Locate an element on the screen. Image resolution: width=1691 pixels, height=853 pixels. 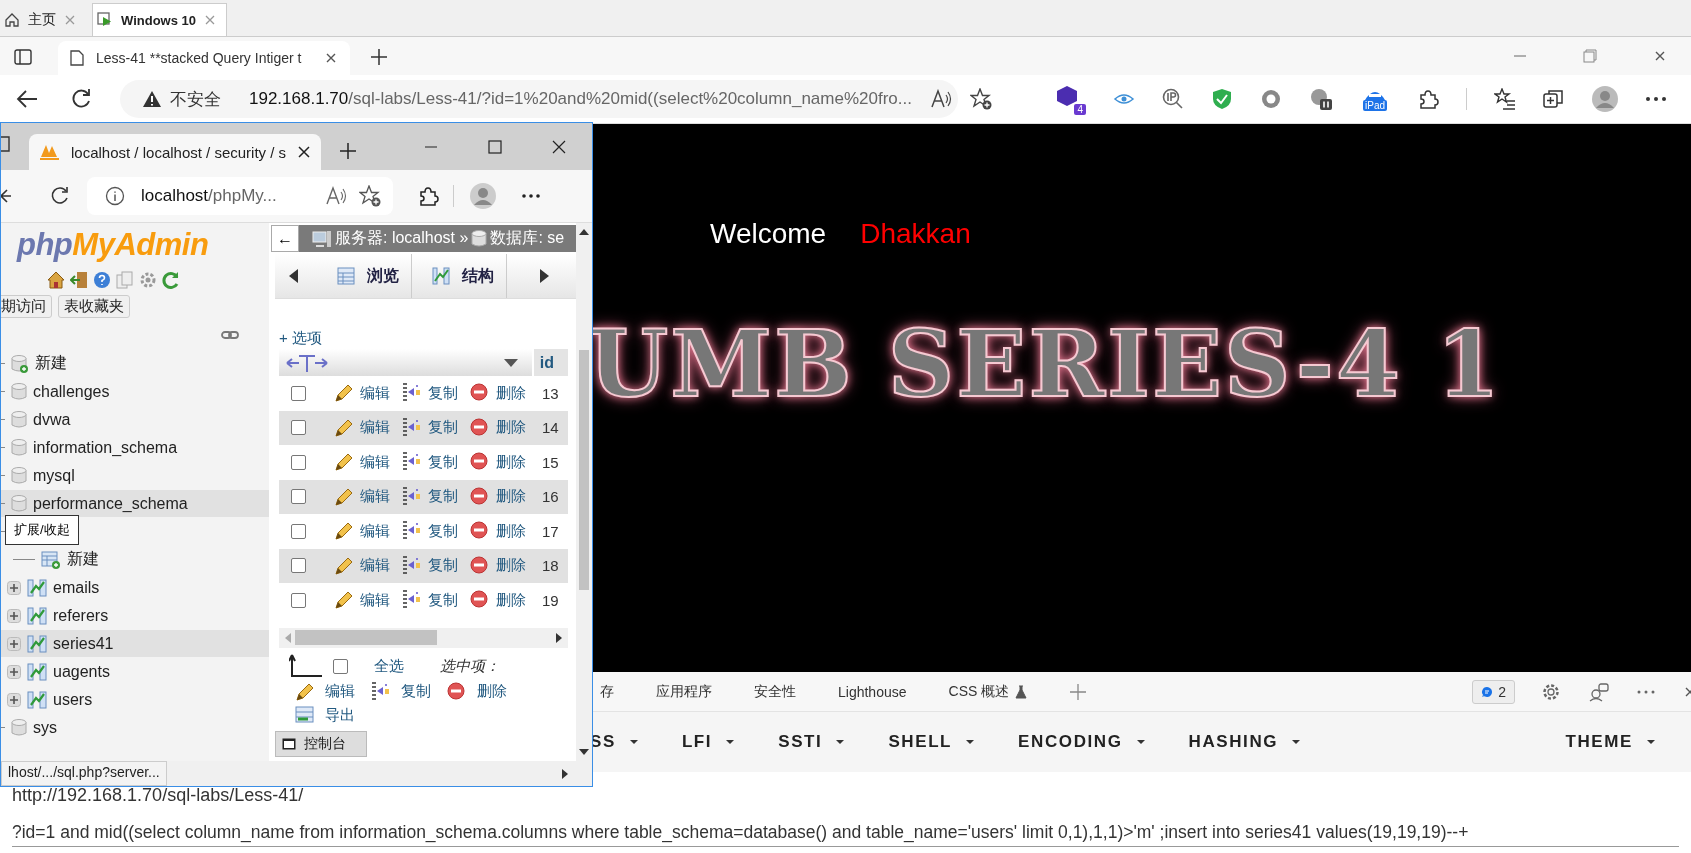
hackbar-menu: HASHING is located at coordinates (1244, 742).